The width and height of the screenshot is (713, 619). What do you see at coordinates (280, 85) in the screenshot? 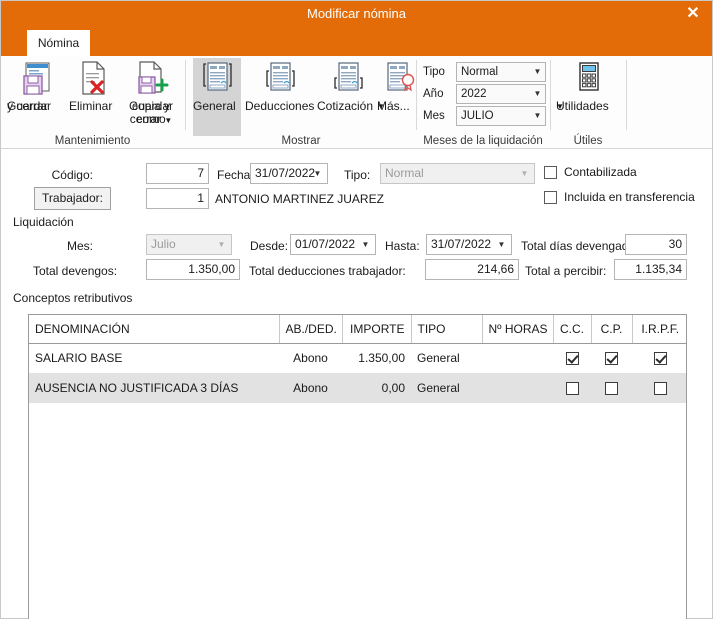
I see `ribbon-button-deducciones: Deducciones` at bounding box center [280, 85].